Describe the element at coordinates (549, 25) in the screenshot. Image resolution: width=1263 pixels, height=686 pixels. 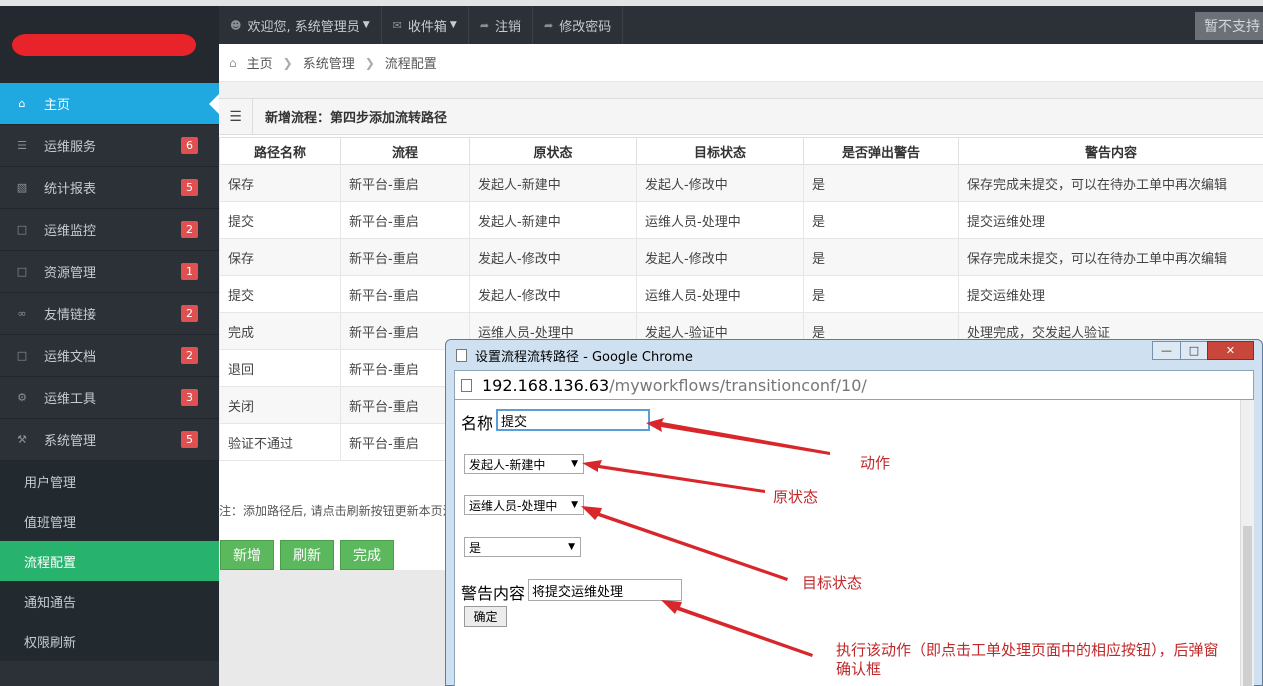
I see `share-icon: ➦` at that location.